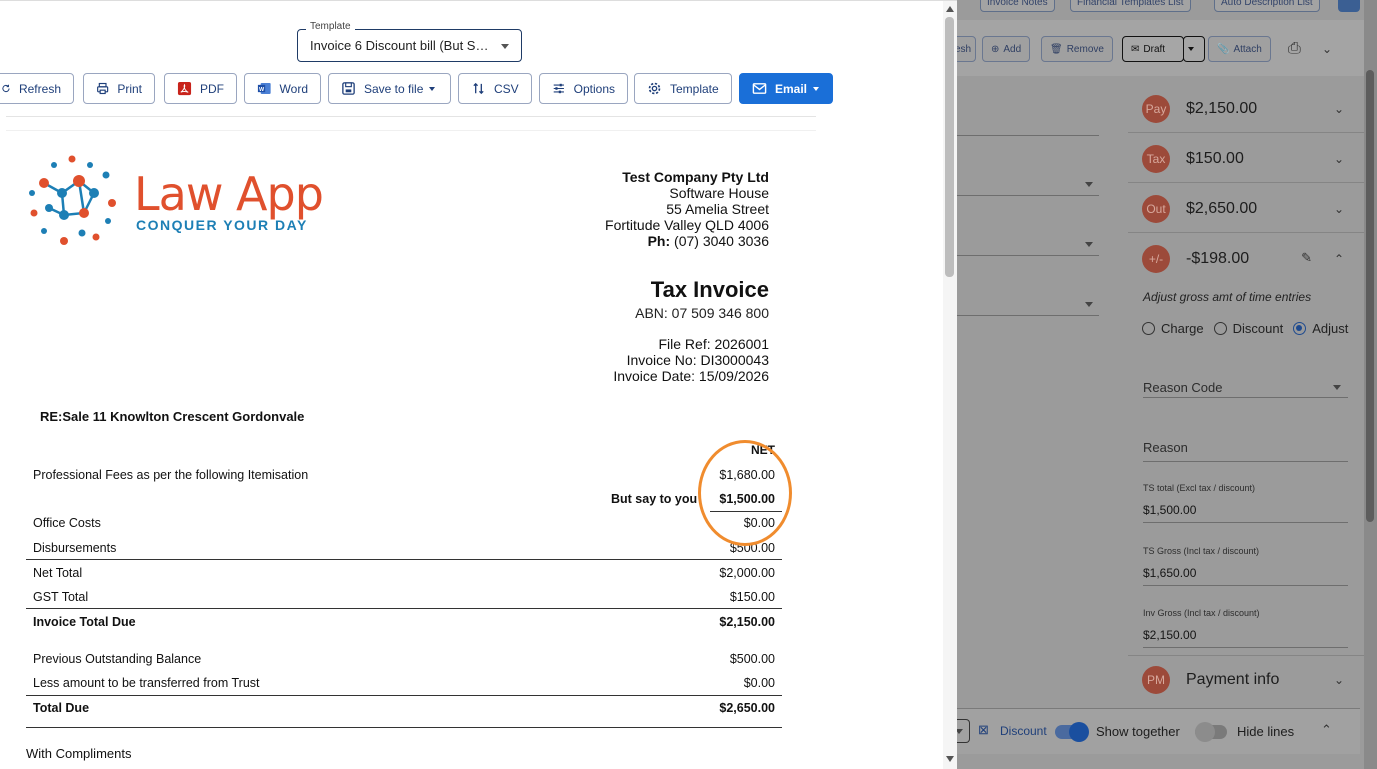 This screenshot has width=1377, height=769. I want to click on company-name: Test Company Pty Ltd, so click(695, 177).